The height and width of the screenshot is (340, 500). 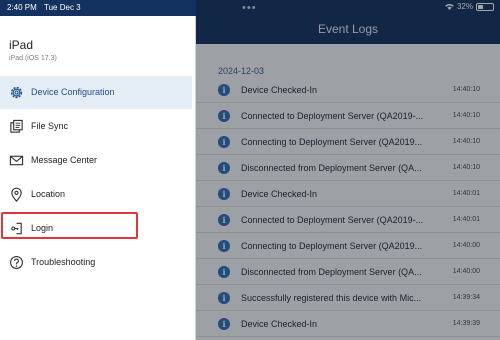 What do you see at coordinates (48, 194) in the screenshot?
I see `sidebar-item-label: Location` at bounding box center [48, 194].